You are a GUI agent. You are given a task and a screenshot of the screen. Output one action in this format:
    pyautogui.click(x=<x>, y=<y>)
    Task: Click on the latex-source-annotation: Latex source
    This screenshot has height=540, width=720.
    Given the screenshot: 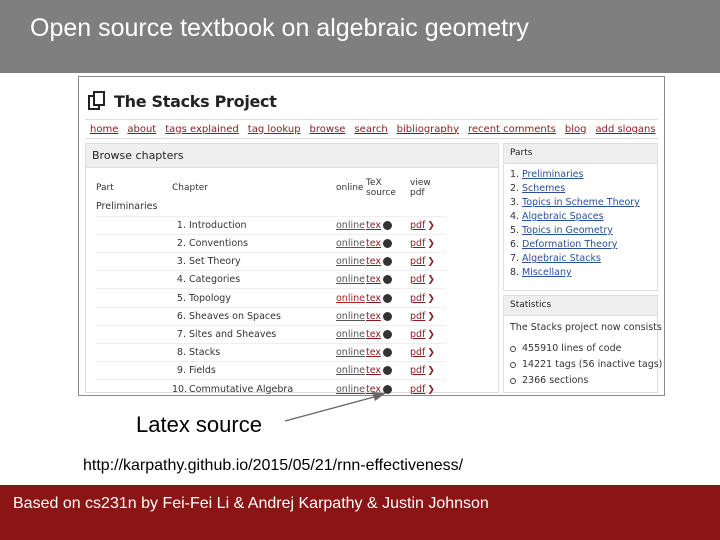 What is the action you would take?
    pyautogui.click(x=199, y=424)
    